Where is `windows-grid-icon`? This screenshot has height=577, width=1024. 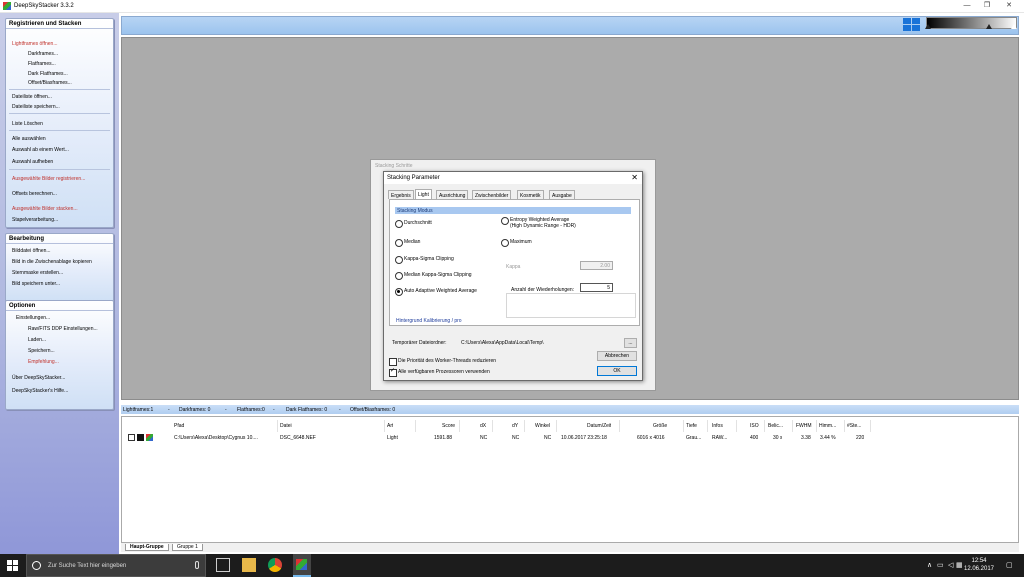
windows-grid-icon is located at coordinates (912, 25).